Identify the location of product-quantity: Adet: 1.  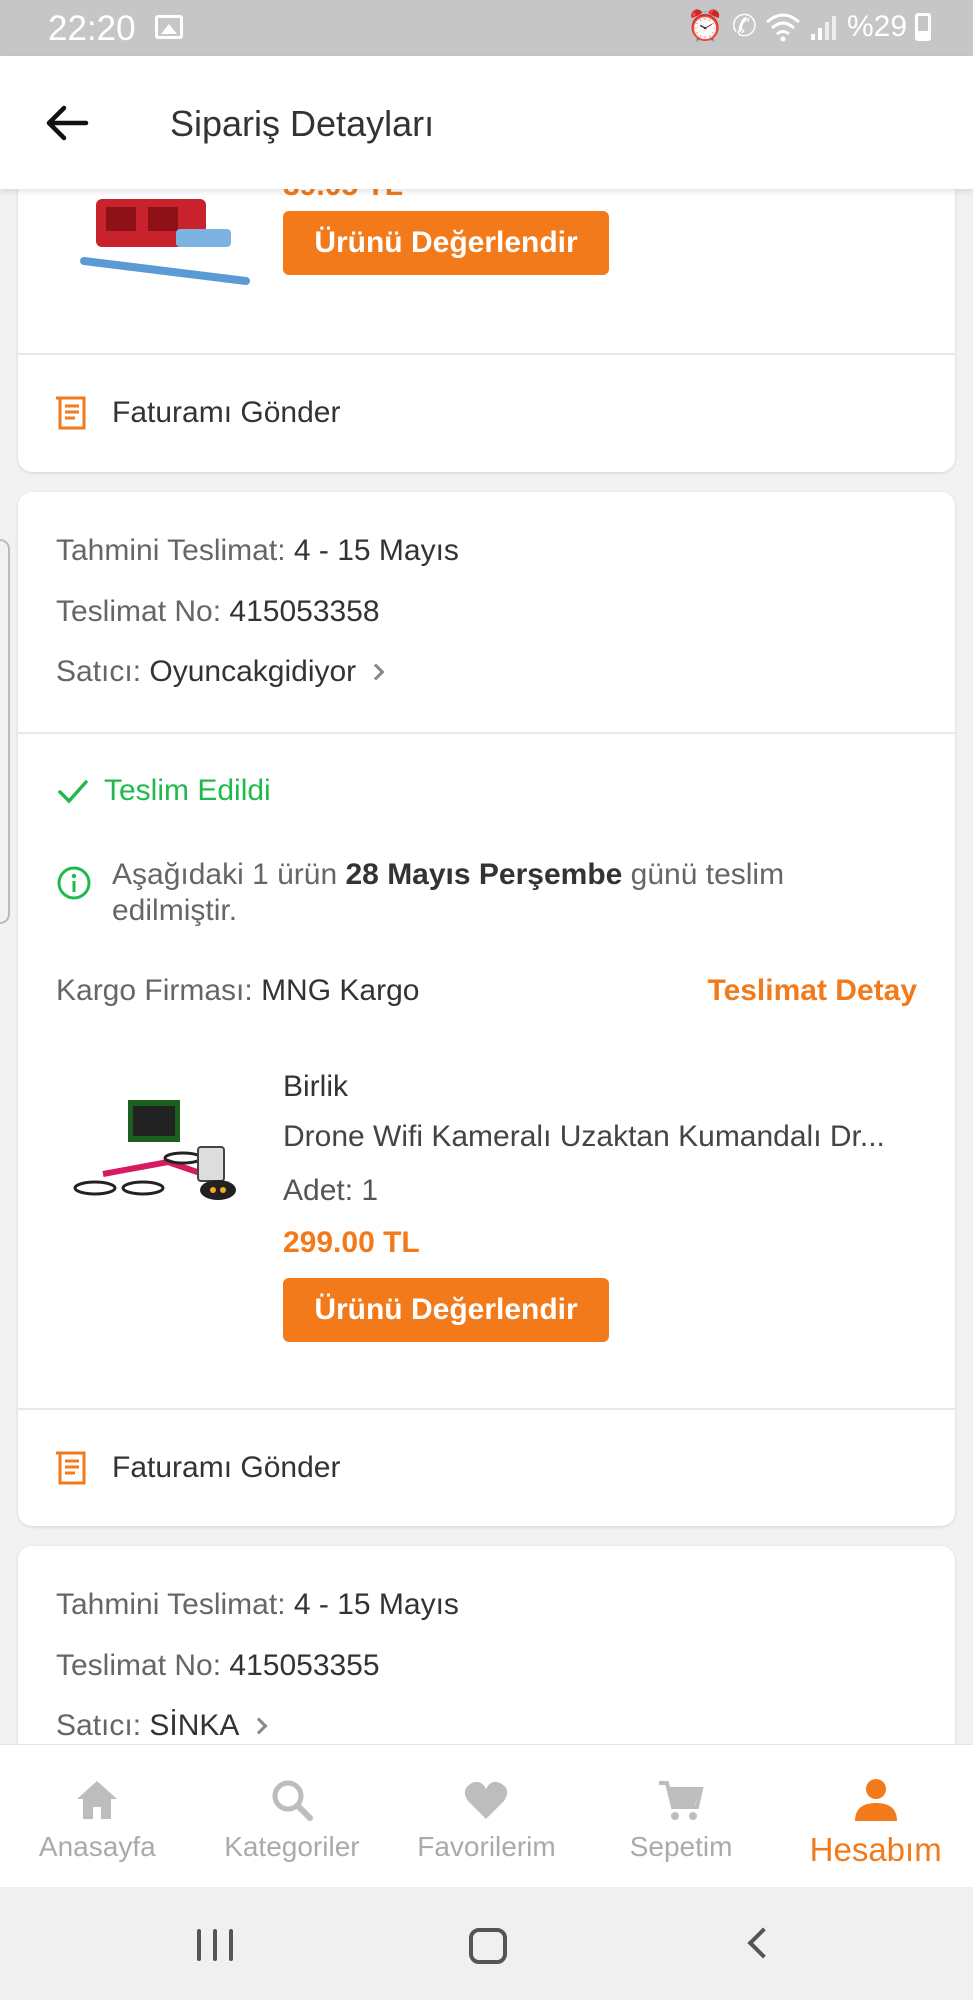
(331, 1190).